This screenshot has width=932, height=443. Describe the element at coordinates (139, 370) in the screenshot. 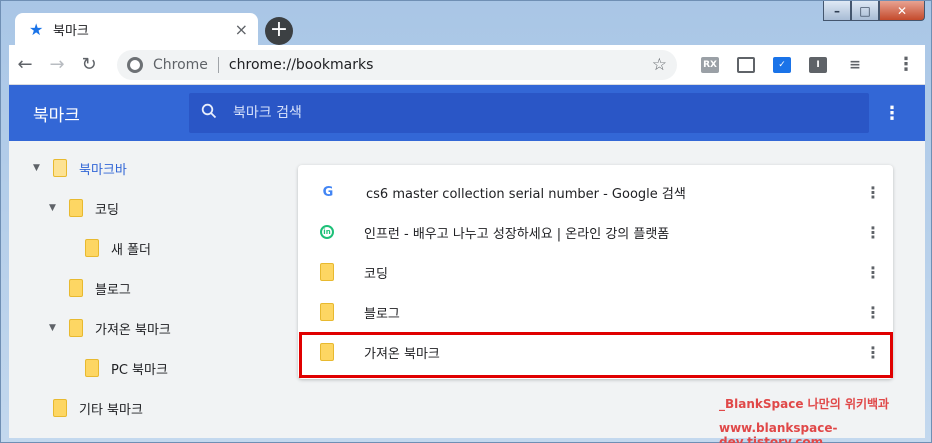

I see `tree-item-label: PC 북마크` at that location.